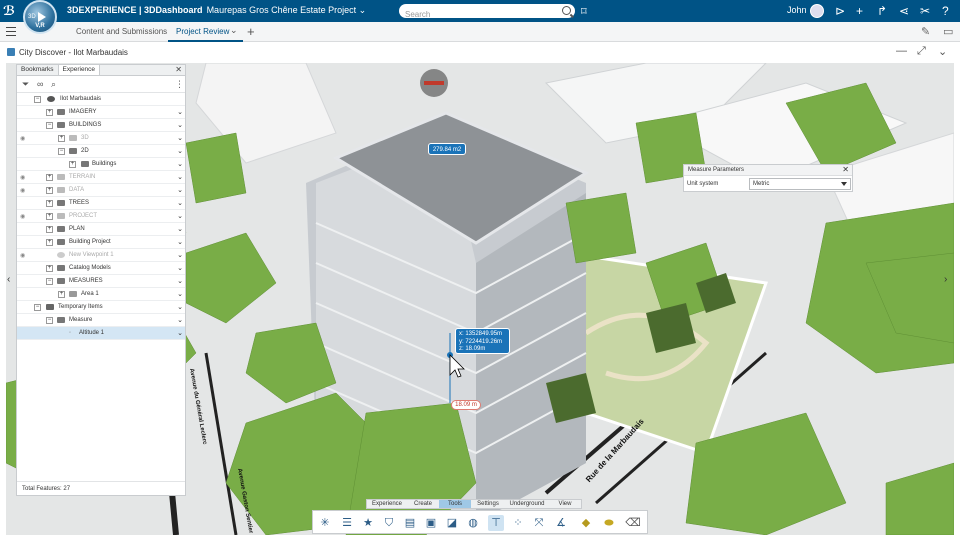 This screenshot has height=540, width=960. What do you see at coordinates (945, 279) in the screenshot?
I see `nav-right-icon: ›` at bounding box center [945, 279].